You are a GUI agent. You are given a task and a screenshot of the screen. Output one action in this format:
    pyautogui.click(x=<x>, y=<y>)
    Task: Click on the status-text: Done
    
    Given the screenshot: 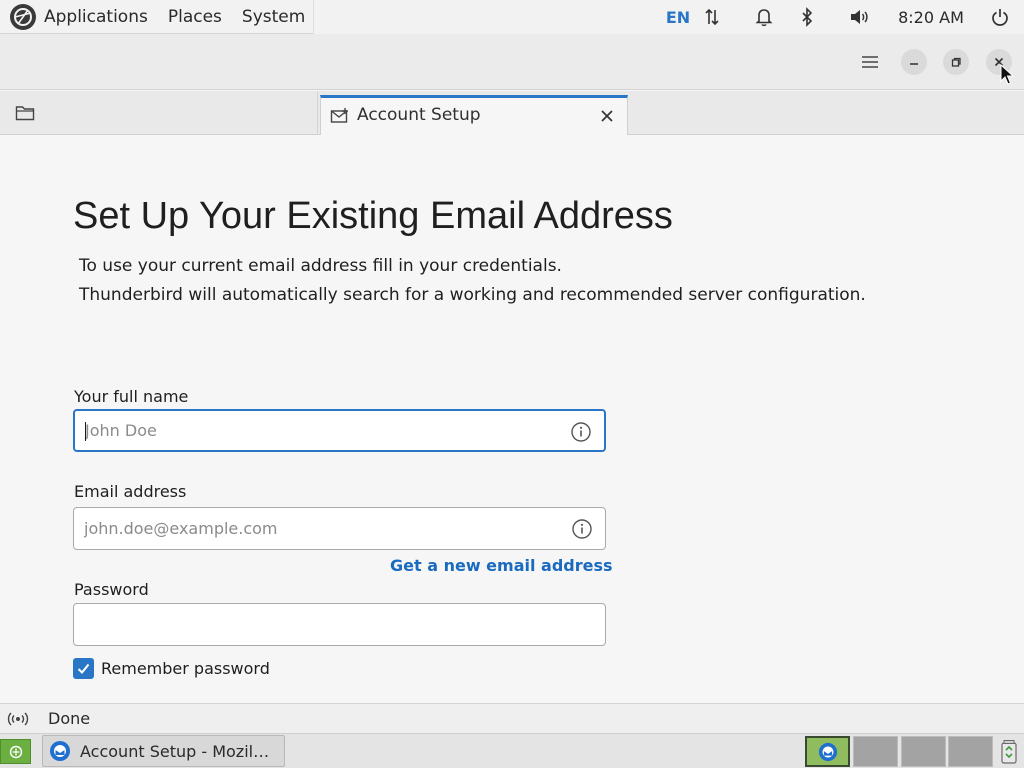 What is the action you would take?
    pyautogui.click(x=69, y=718)
    